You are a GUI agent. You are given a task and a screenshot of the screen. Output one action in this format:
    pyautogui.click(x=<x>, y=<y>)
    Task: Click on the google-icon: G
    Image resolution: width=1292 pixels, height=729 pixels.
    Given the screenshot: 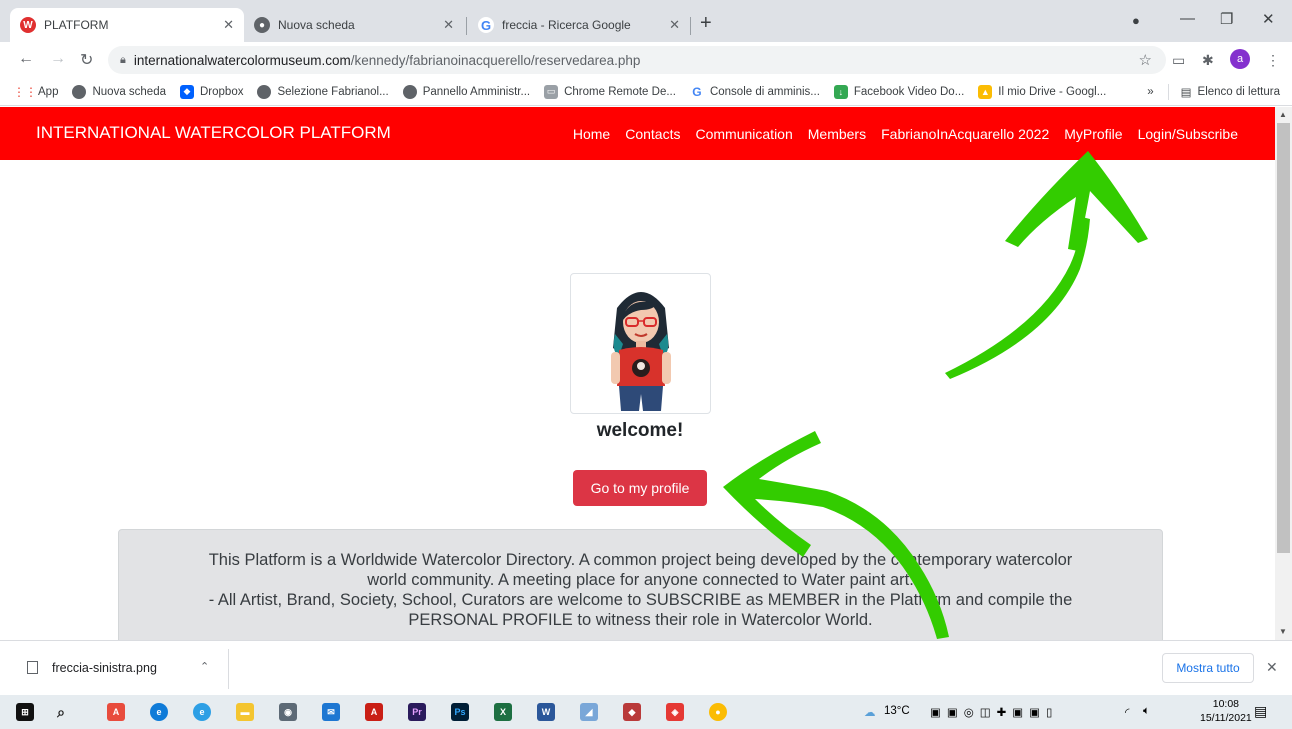 What is the action you would take?
    pyautogui.click(x=696, y=91)
    